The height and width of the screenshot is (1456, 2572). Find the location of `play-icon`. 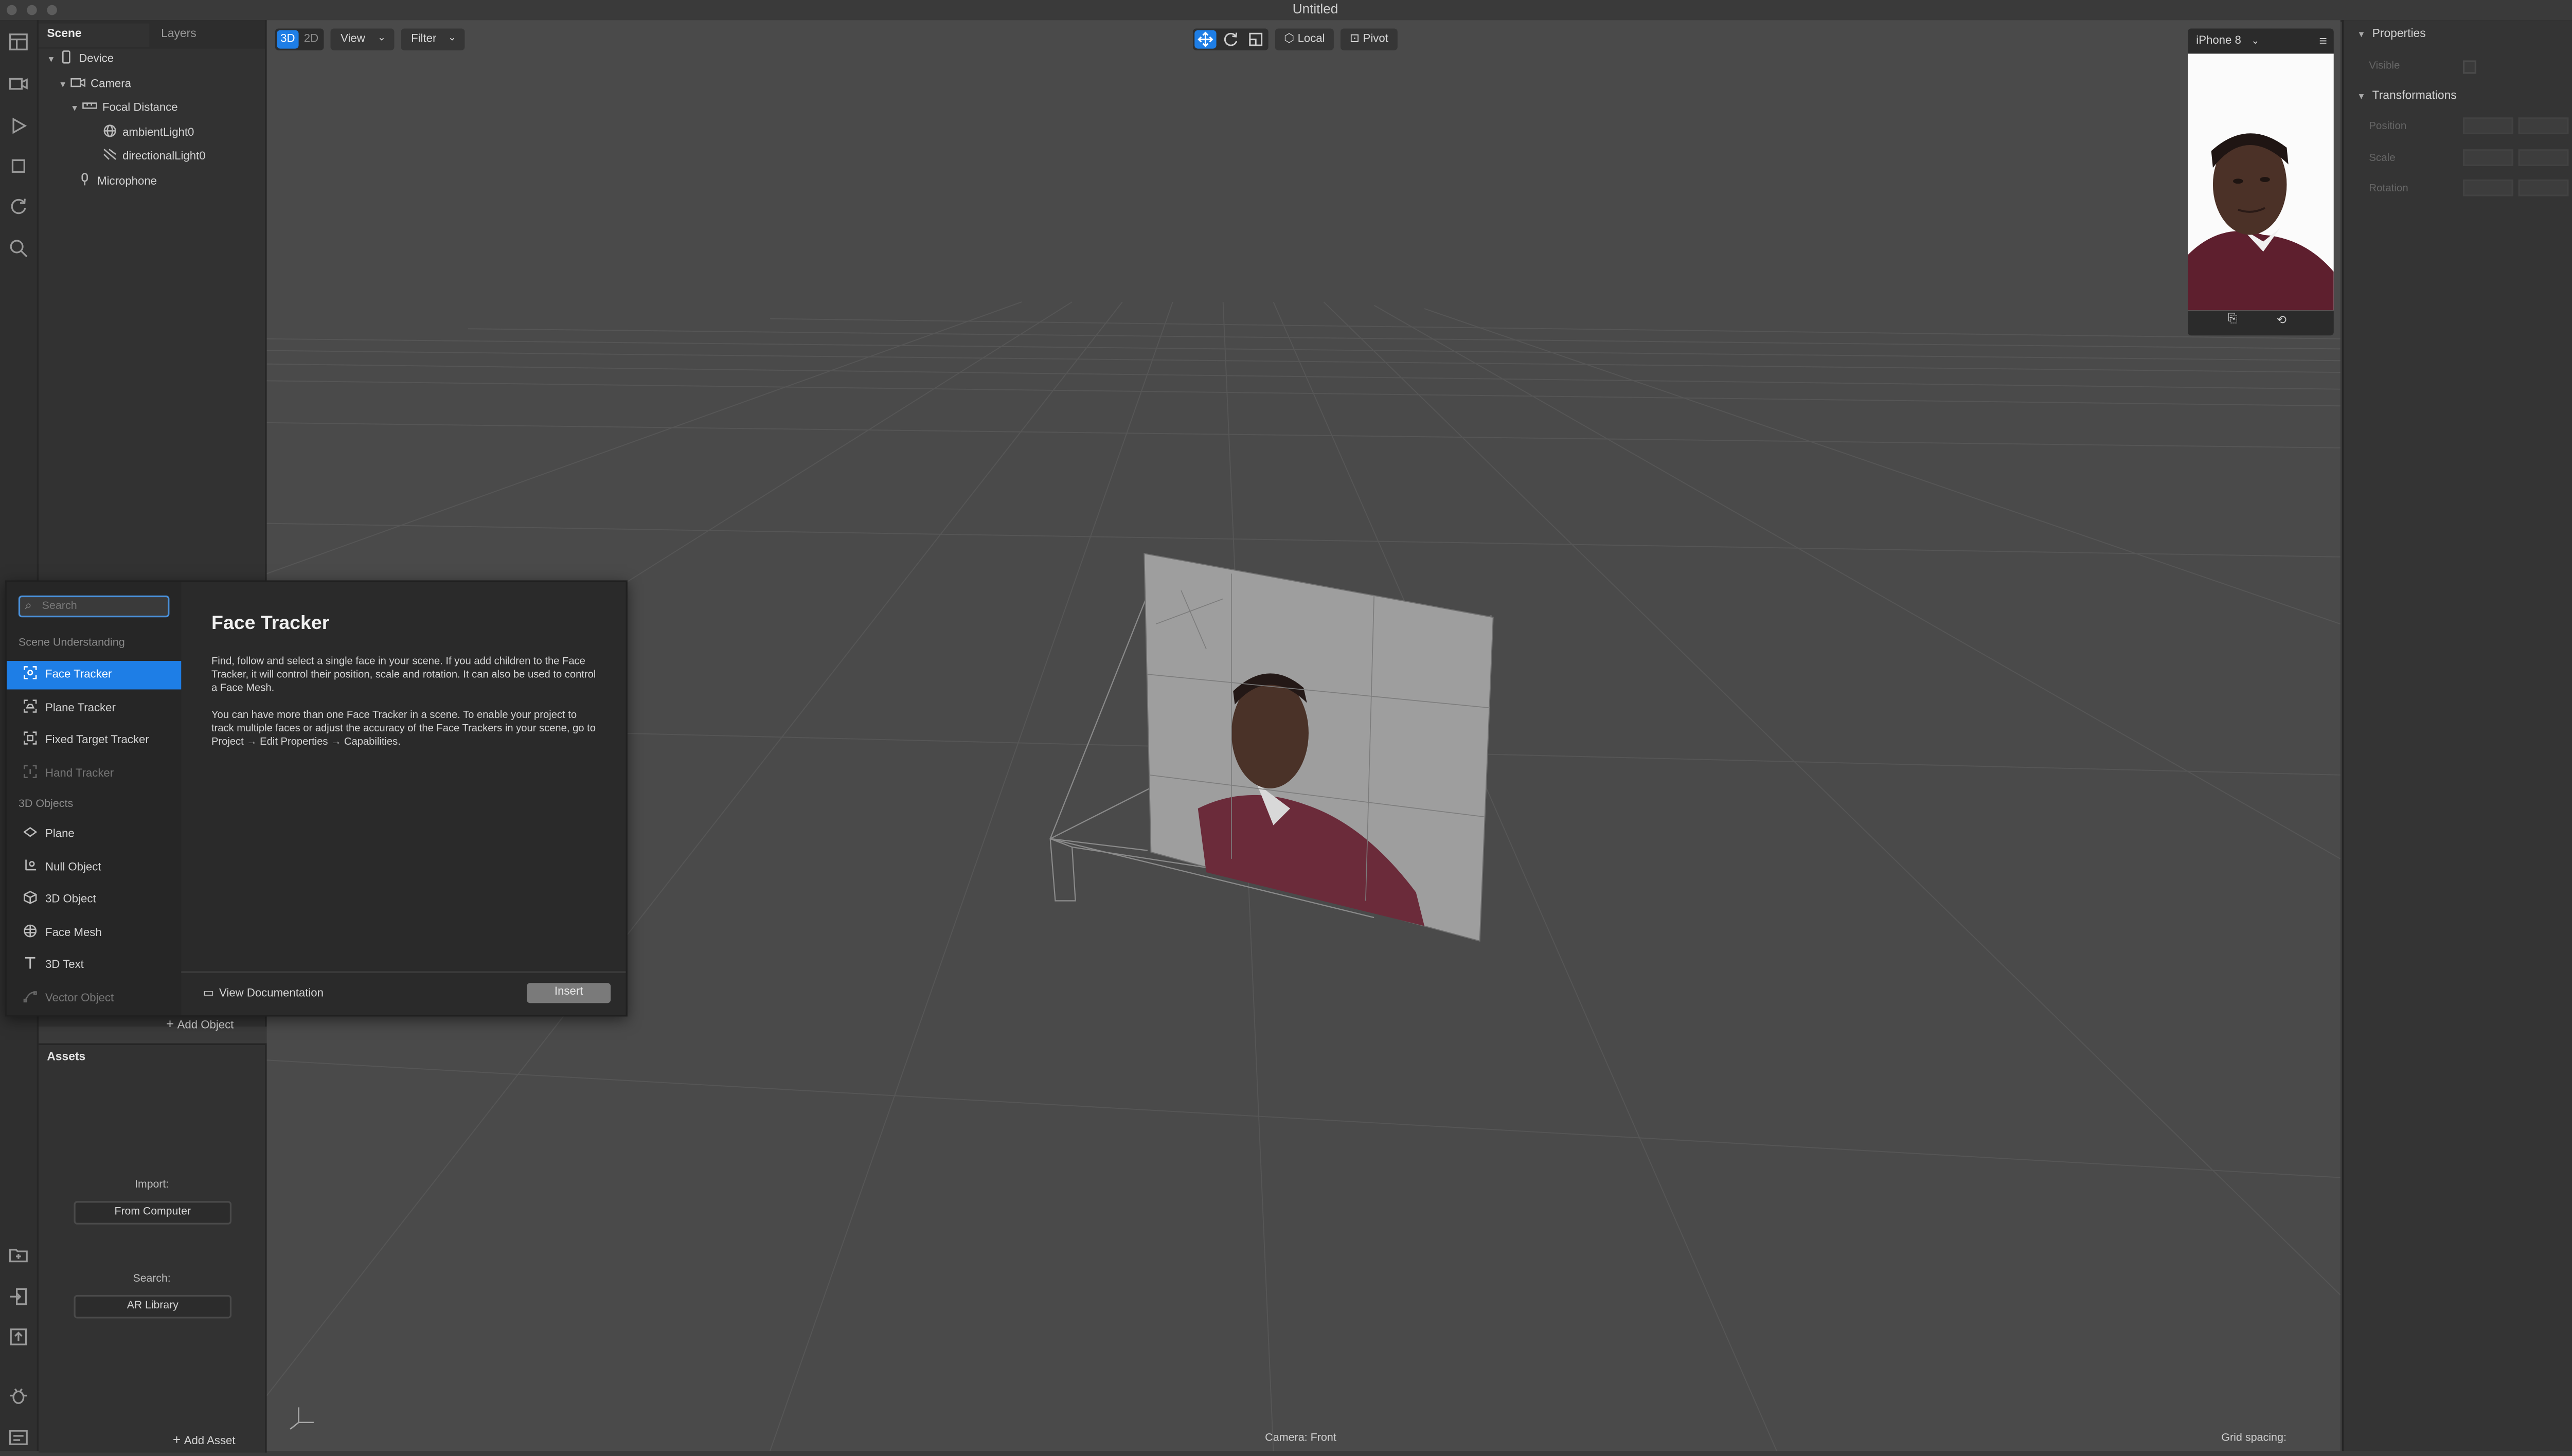

play-icon is located at coordinates (18, 124).